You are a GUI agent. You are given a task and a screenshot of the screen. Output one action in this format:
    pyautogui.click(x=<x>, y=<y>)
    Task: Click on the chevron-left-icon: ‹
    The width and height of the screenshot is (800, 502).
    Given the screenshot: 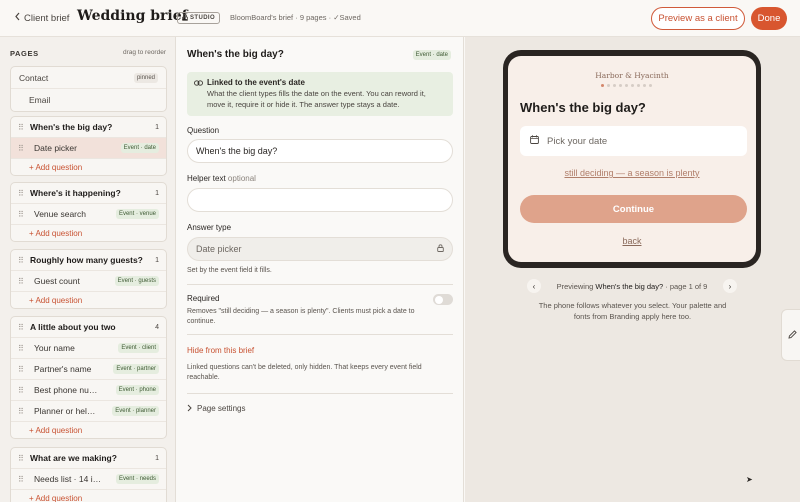 What is the action you would take?
    pyautogui.click(x=534, y=286)
    